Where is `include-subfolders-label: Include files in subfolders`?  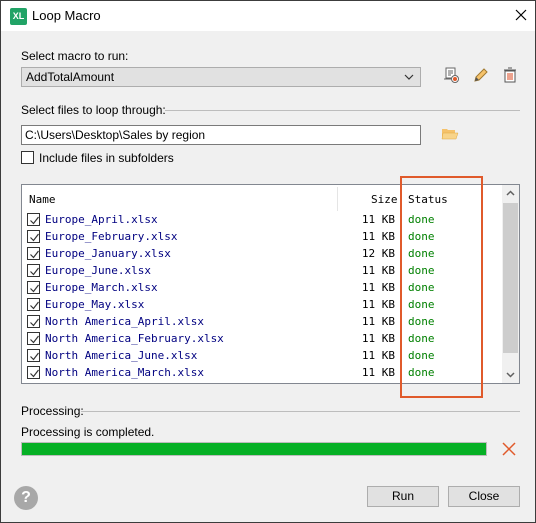
include-subfolders-label: Include files in subfolders is located at coordinates (106, 158).